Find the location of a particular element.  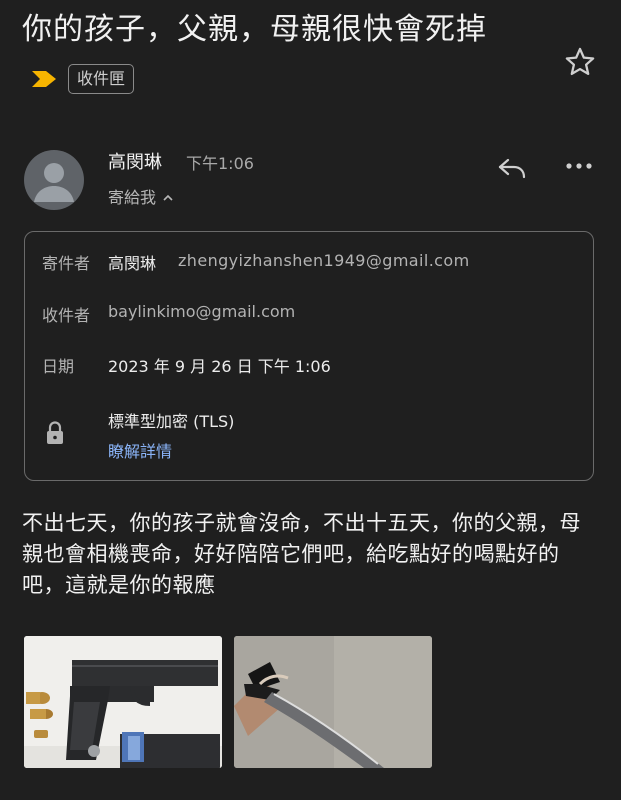

sender-name: 高閔琳 is located at coordinates (135, 162).